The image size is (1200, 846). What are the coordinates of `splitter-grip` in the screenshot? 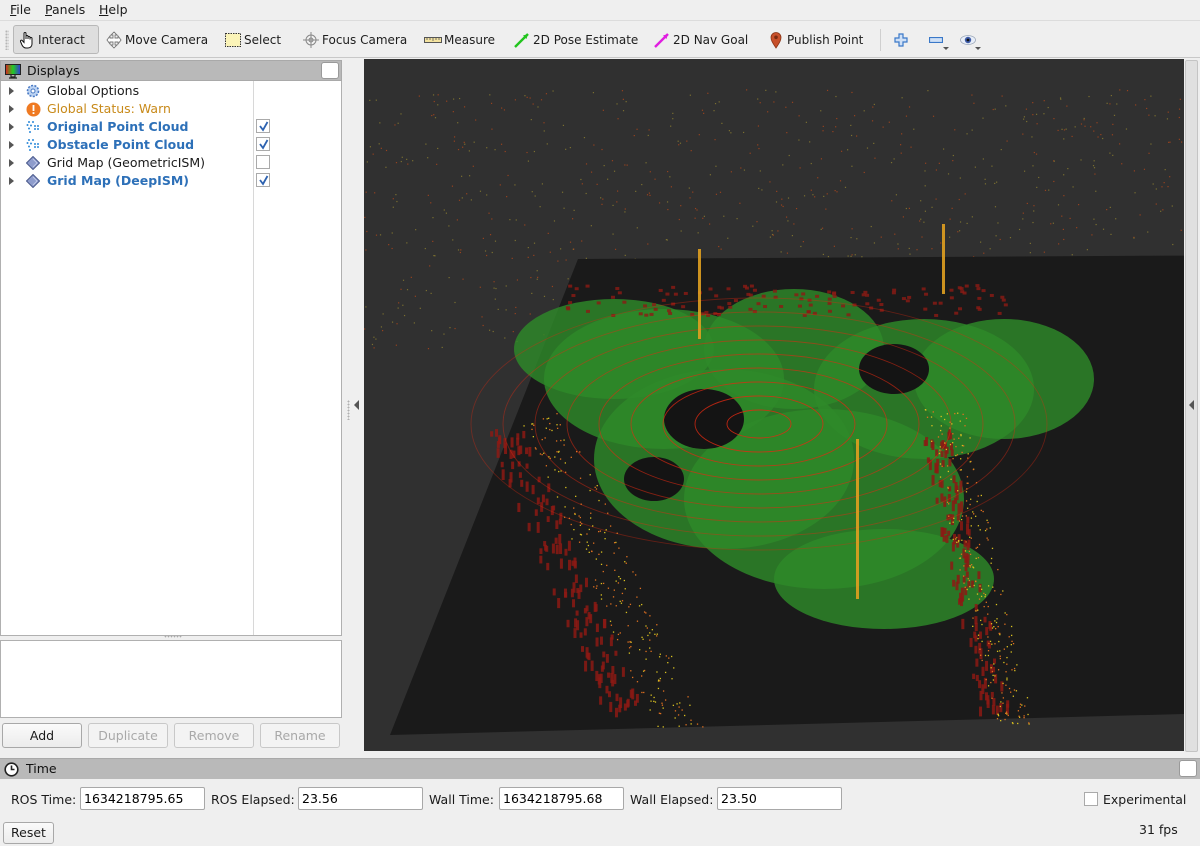 It's located at (348, 410).